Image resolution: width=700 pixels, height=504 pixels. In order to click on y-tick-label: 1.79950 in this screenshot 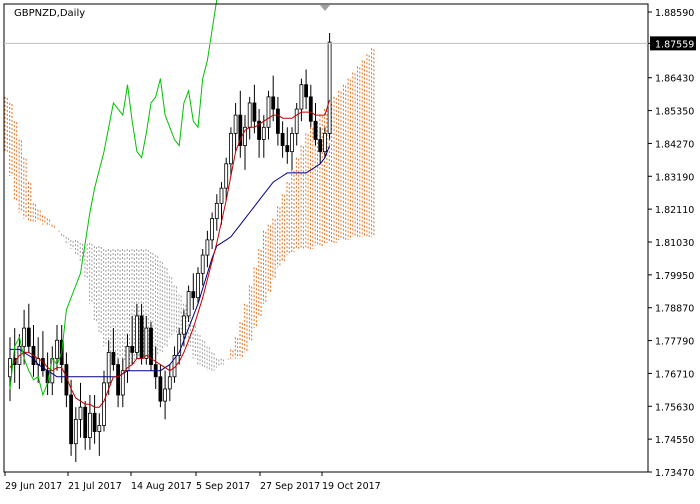, I will do `click(674, 276)`.